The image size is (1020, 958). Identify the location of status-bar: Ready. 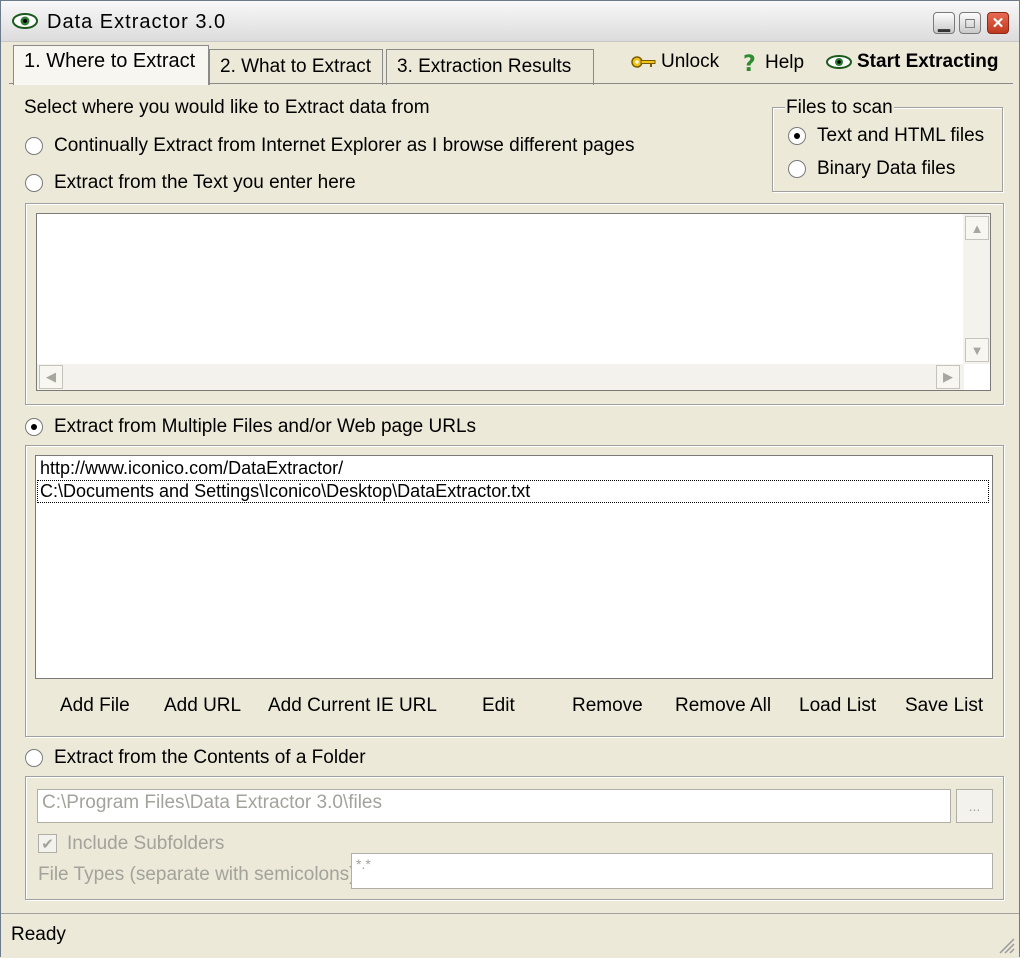
(510, 935).